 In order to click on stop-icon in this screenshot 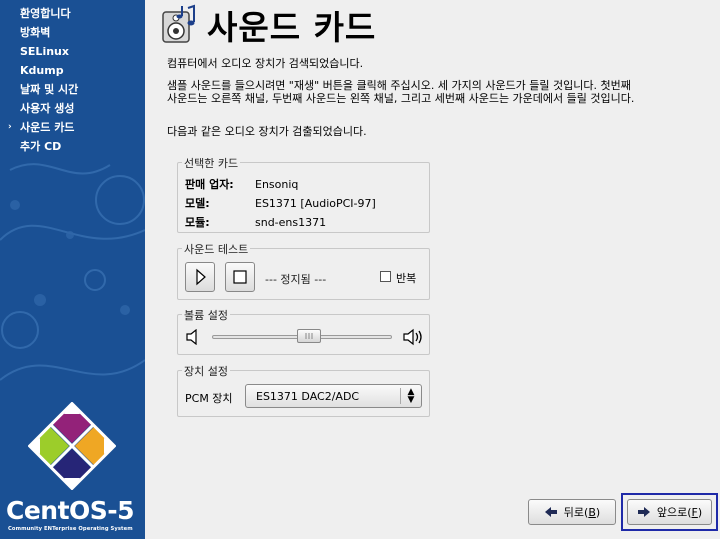, I will do `click(240, 277)`.